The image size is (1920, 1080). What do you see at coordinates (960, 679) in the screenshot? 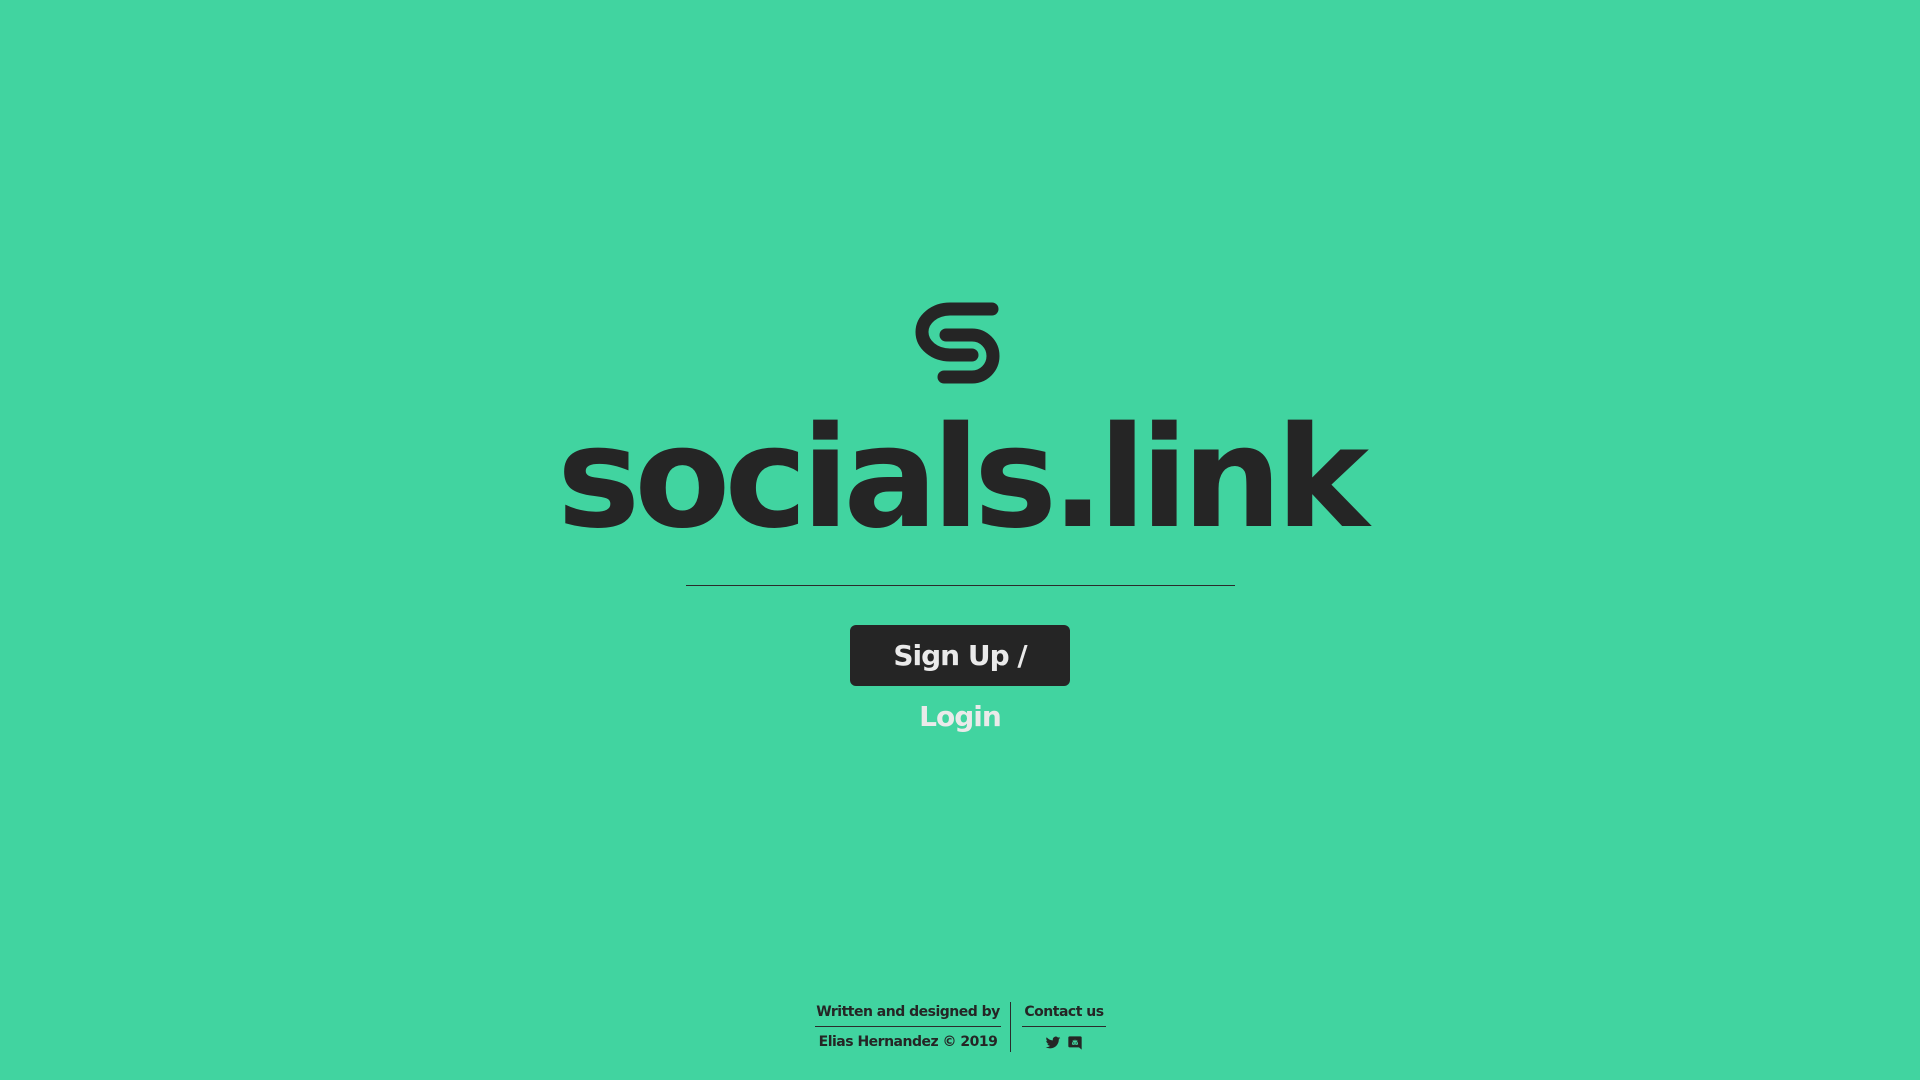
I see `signup-login-button: Sign Up / Login` at bounding box center [960, 679].